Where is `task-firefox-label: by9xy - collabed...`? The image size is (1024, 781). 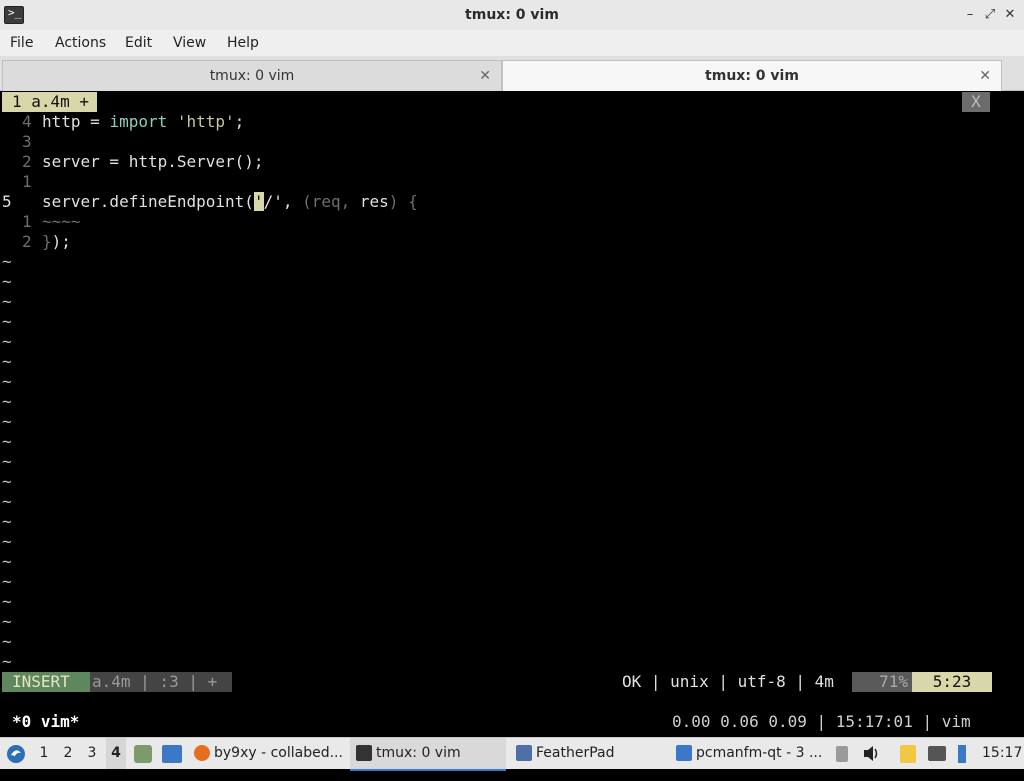
task-firefox-label: by9xy - collabed... is located at coordinates (278, 753).